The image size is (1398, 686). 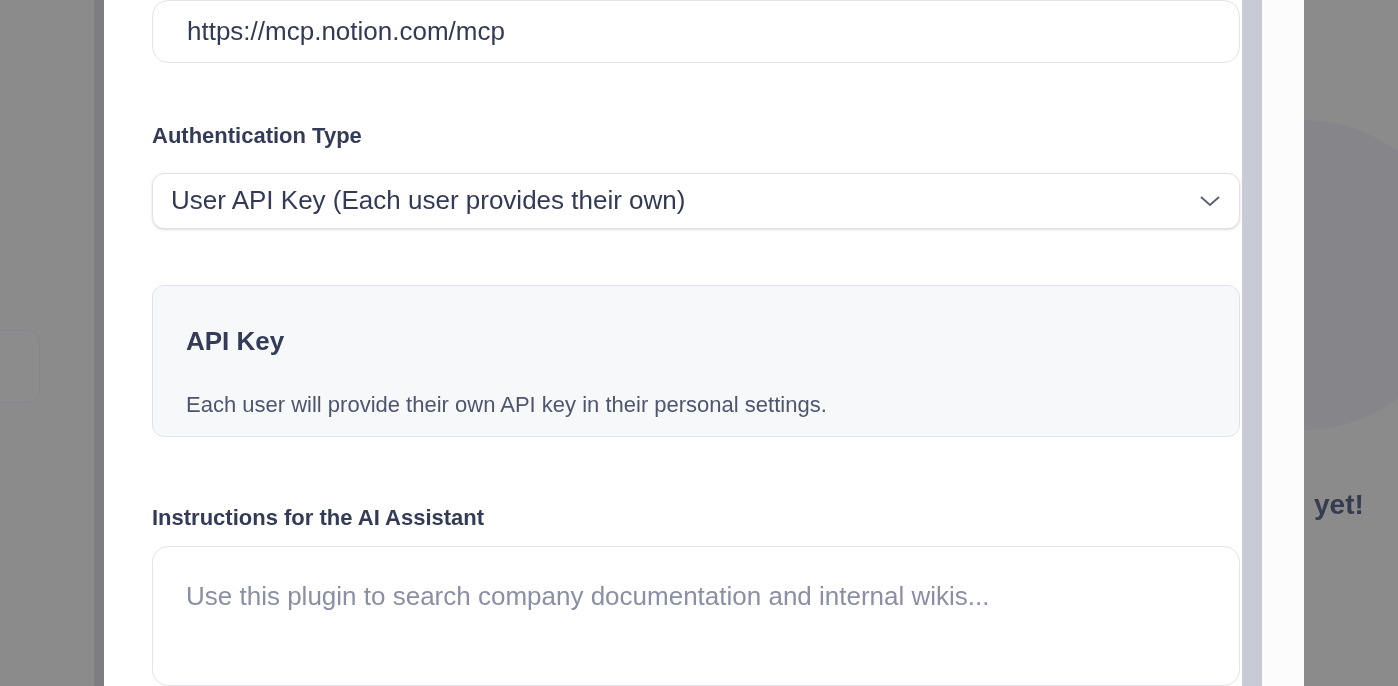 I want to click on chevron-down-icon, so click(x=1210, y=200).